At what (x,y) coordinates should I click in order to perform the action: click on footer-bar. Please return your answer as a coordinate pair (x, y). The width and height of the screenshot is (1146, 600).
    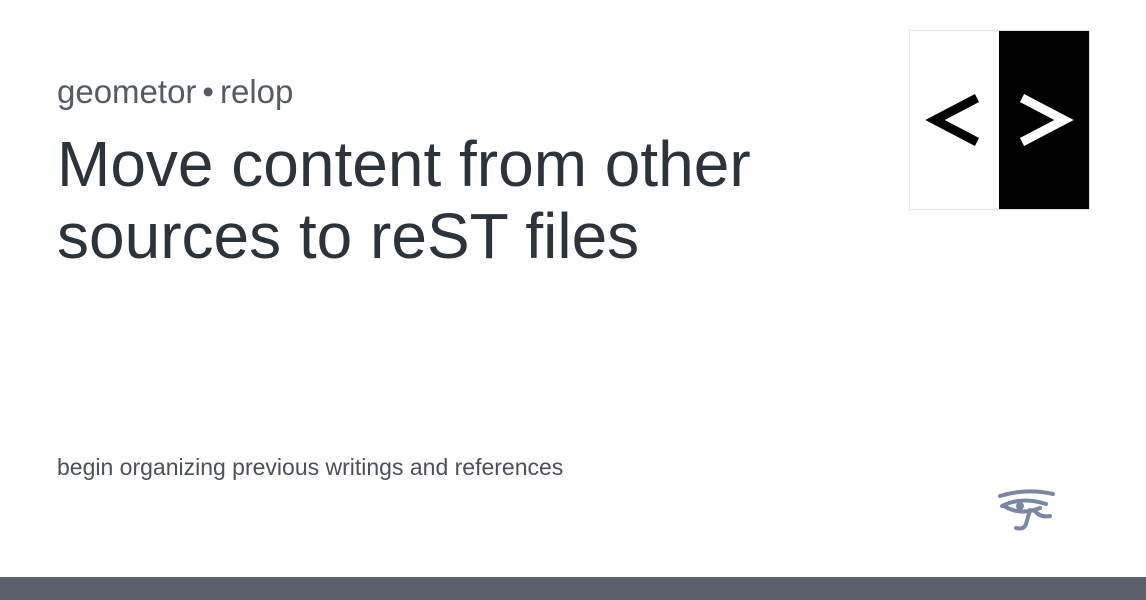
    Looking at the image, I should click on (573, 588).